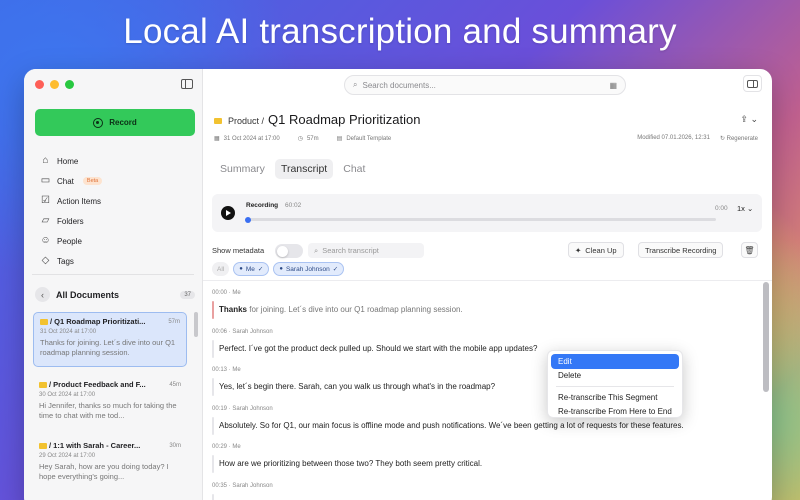 Image resolution: width=800 pixels, height=500 pixels. I want to click on transcribe-recording-button: Transcribe Recording, so click(681, 250).